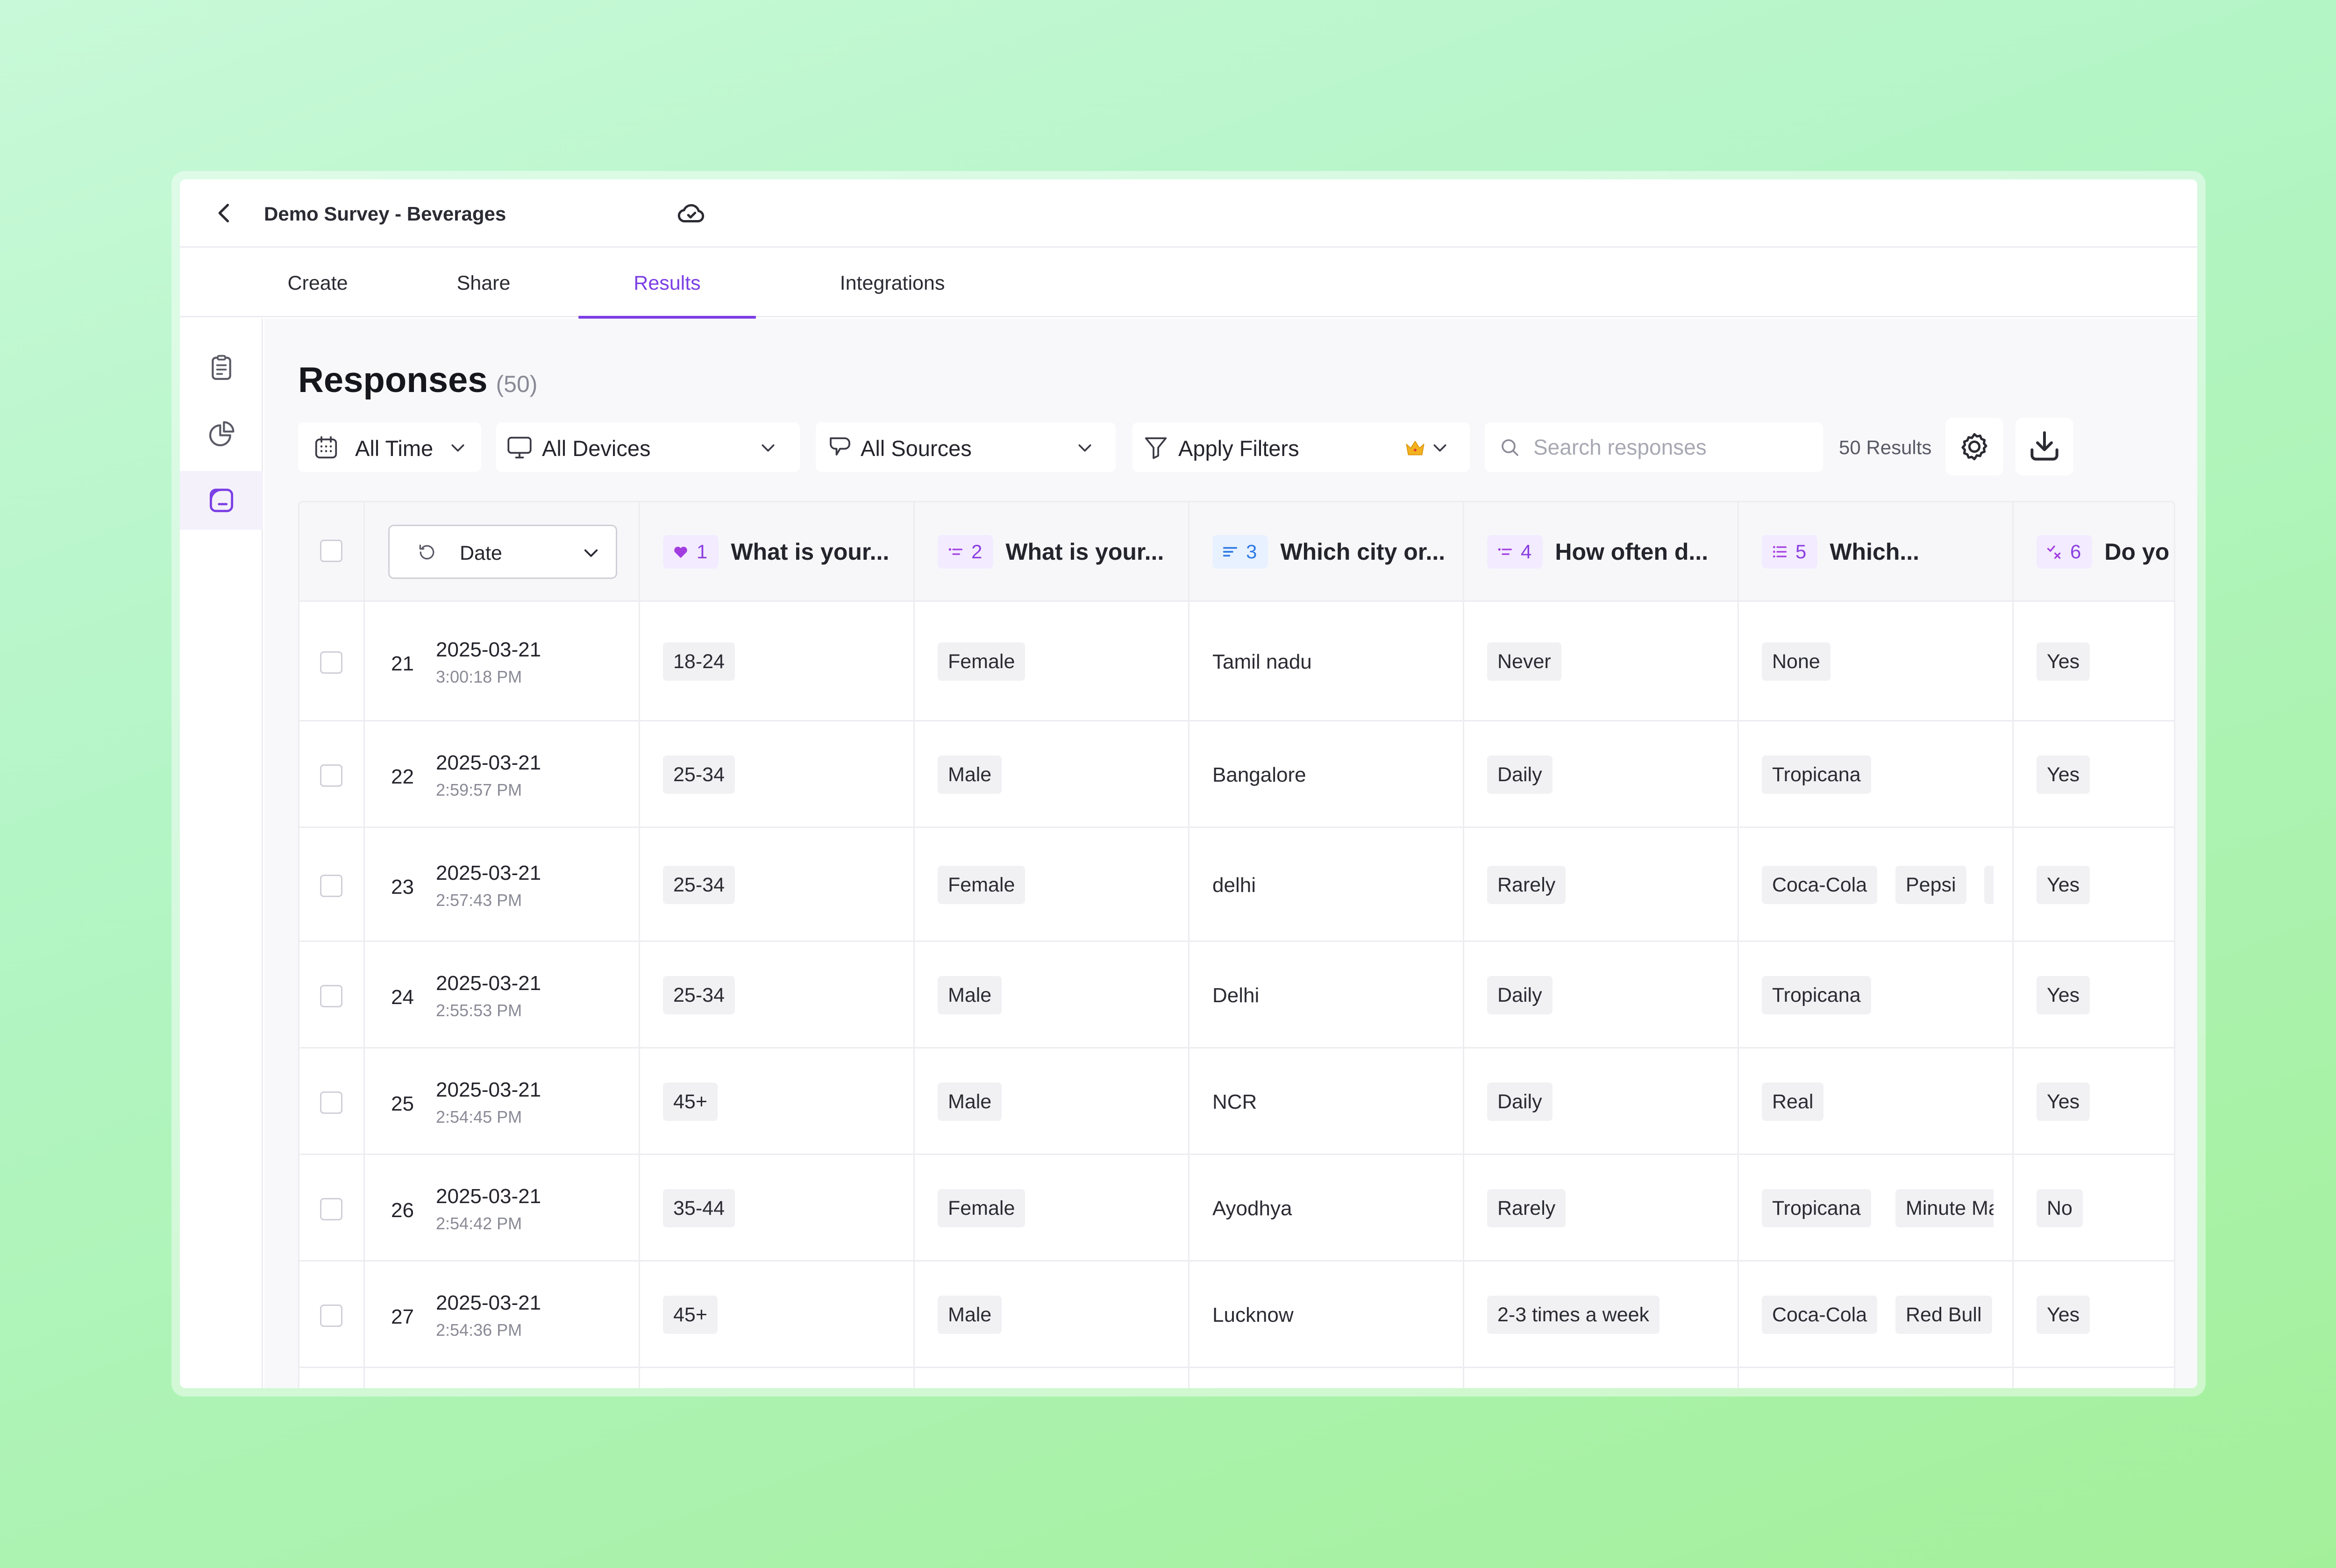 The image size is (2336, 1568). I want to click on response-time: 2:54:42 PM, so click(479, 1224).